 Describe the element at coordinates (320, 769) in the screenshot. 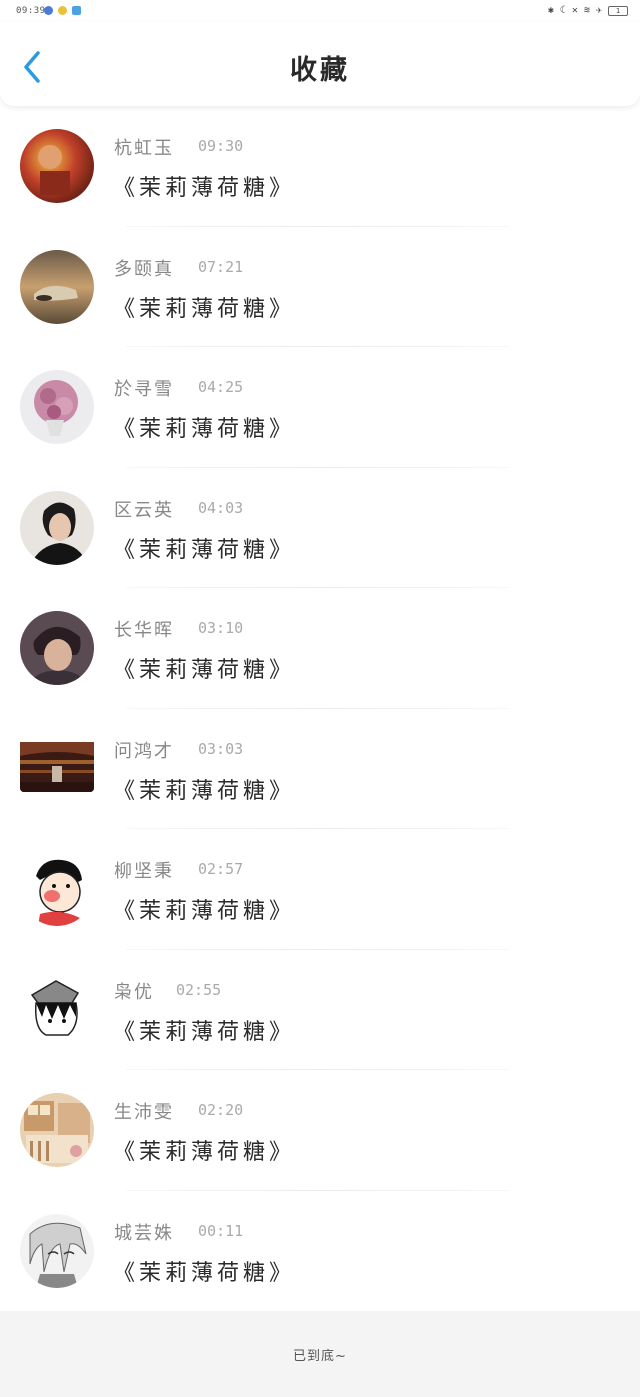

I see `list-item: 问鸿才 03:03 《茉莉薄荷糖》` at that location.